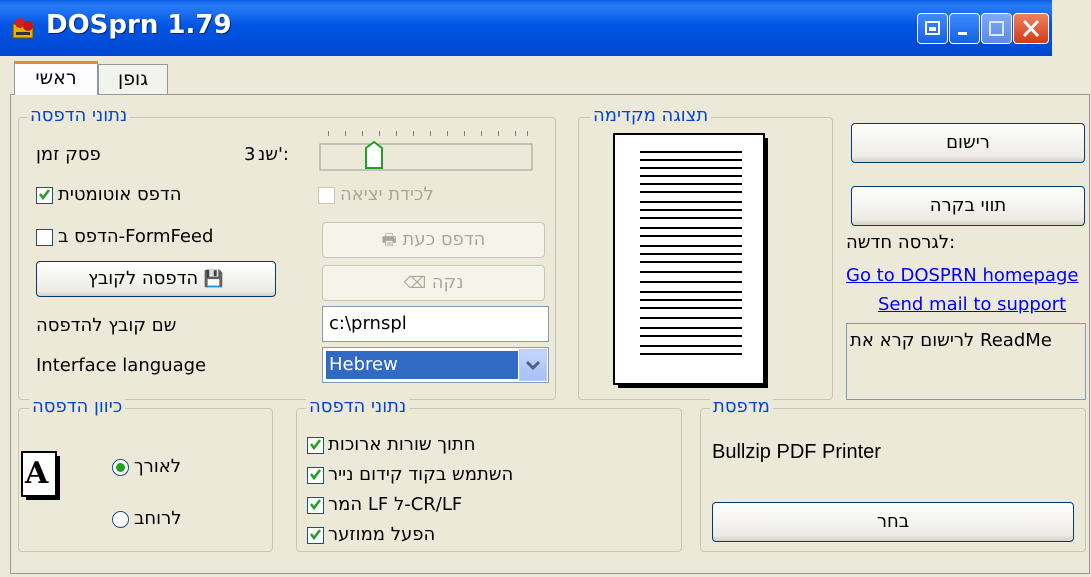 Image resolution: width=1091 pixels, height=577 pixels. I want to click on register-label: רישום, so click(968, 142).